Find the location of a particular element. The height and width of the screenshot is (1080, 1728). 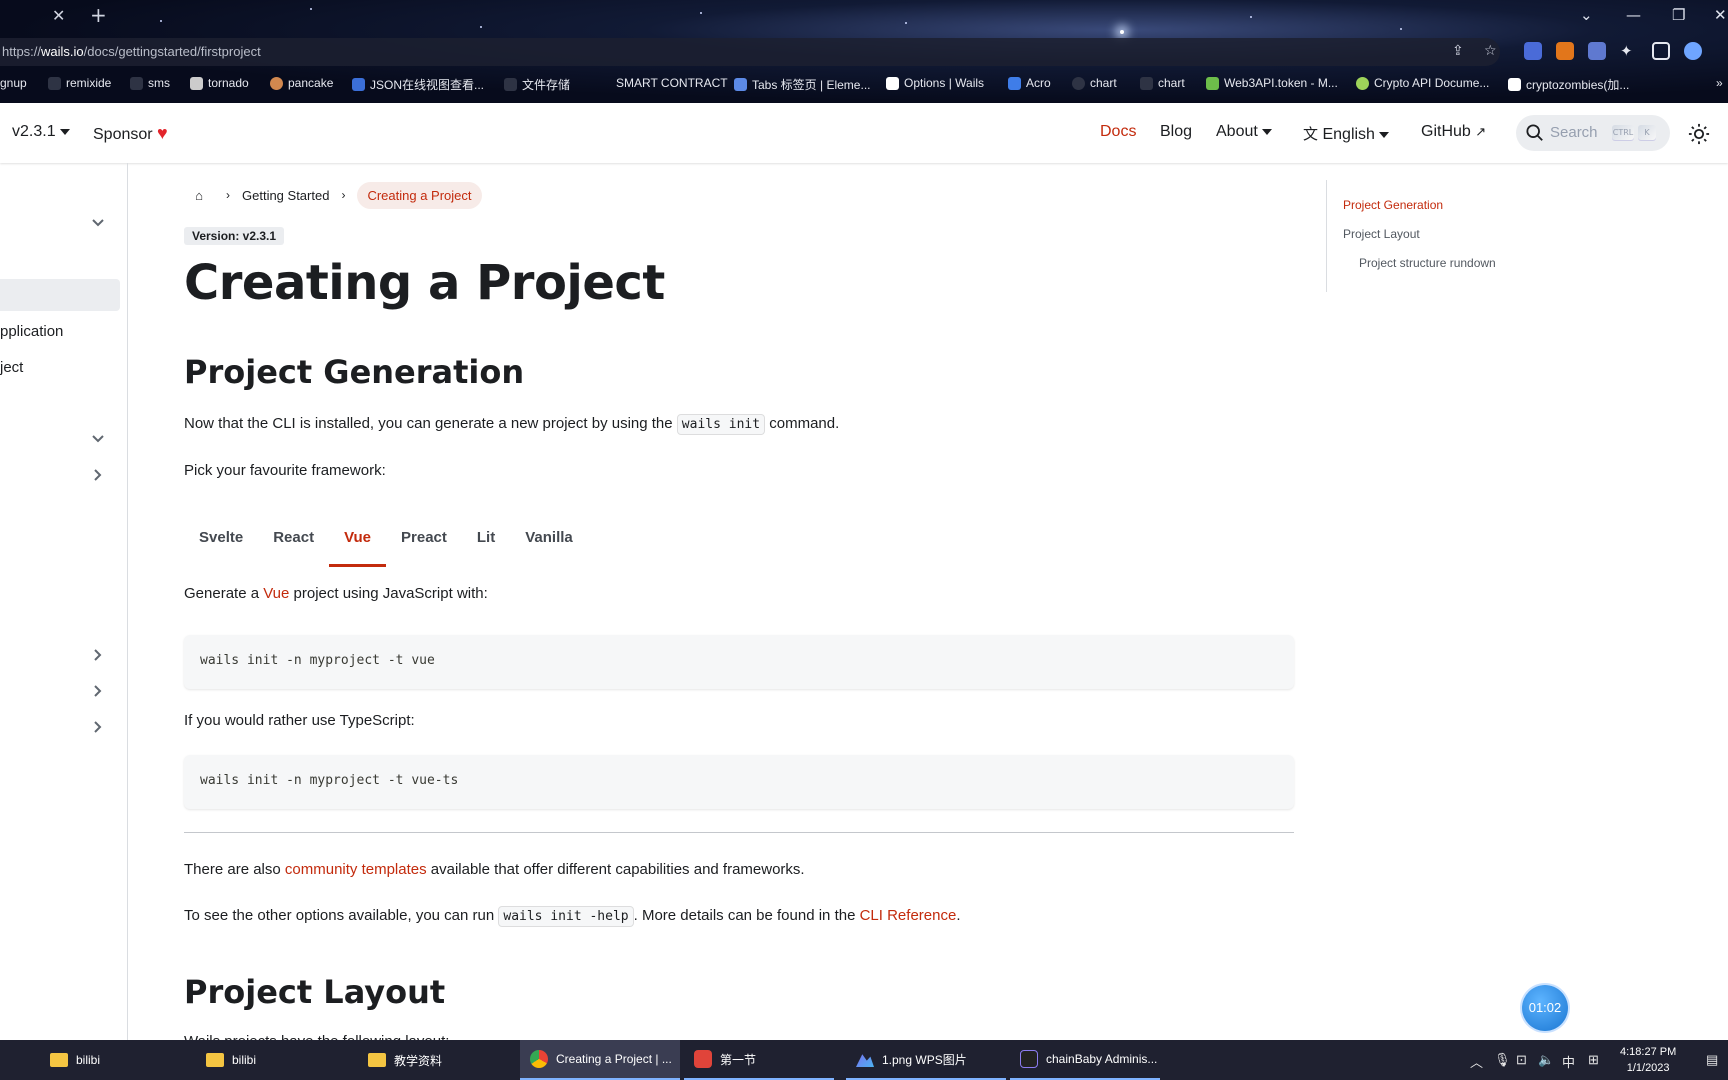

language-dropdown: 文 English is located at coordinates (1346, 133).